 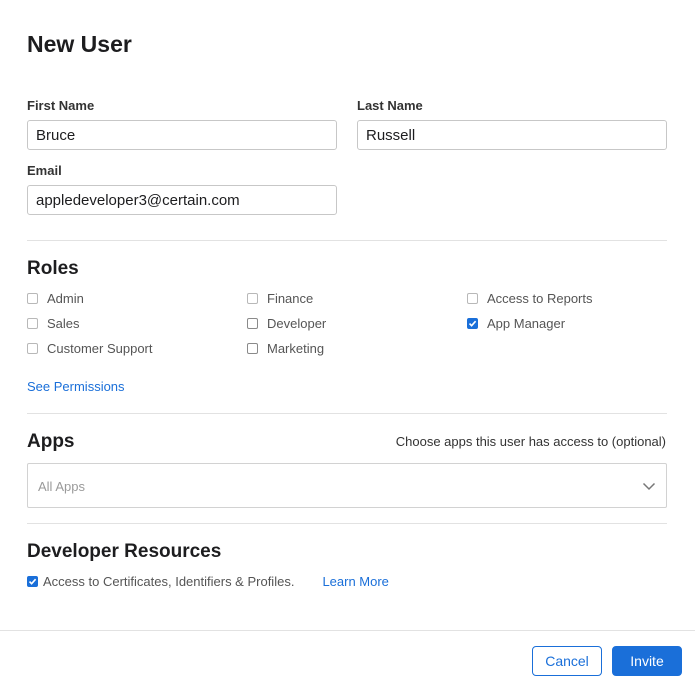 I want to click on chevron-down-icon, so click(x=649, y=486).